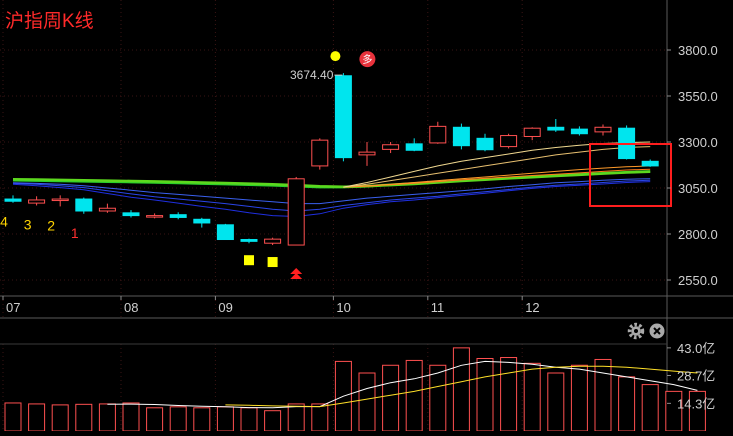  I want to click on count-label: 3, so click(28, 224).